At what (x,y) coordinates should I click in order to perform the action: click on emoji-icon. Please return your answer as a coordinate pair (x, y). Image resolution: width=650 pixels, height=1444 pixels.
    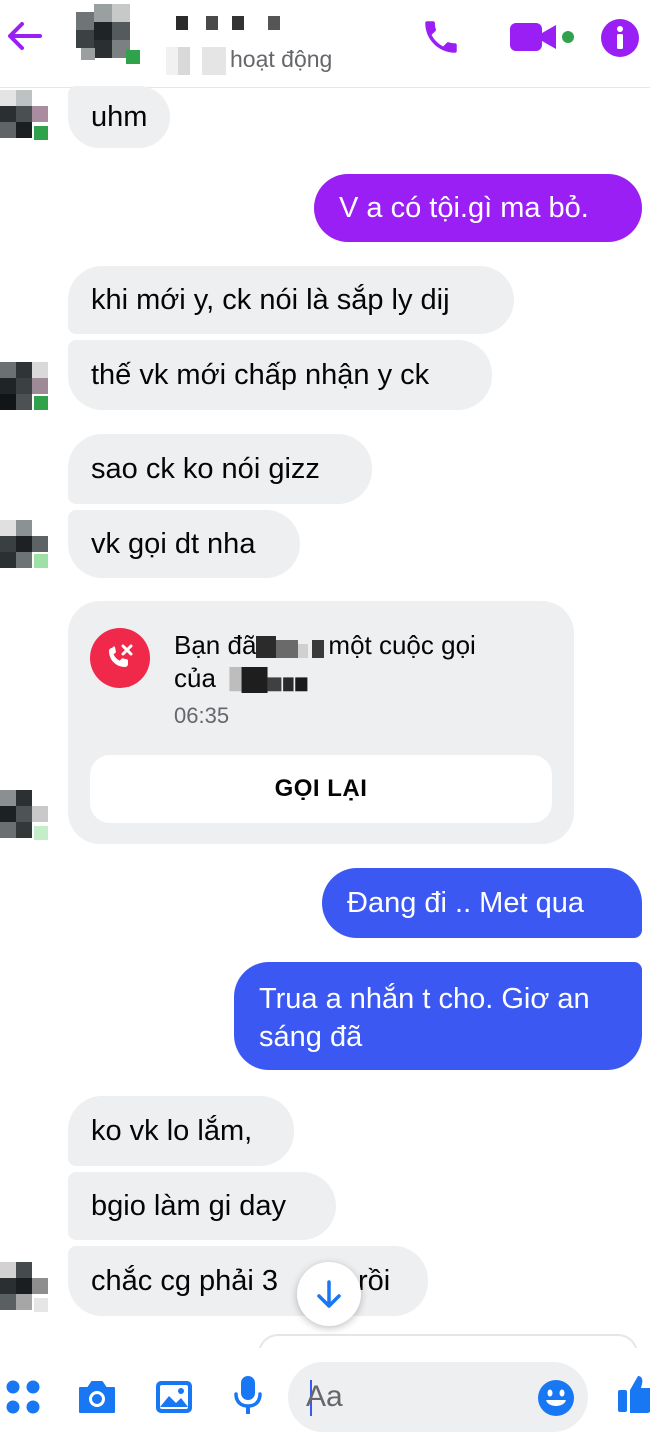
    Looking at the image, I should click on (556, 1398).